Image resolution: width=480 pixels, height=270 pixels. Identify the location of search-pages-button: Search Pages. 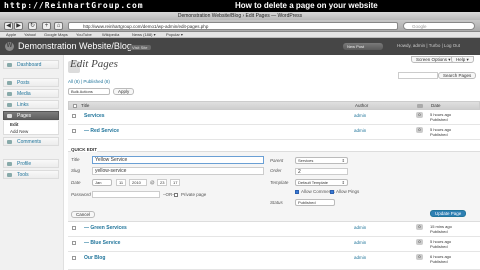
(457, 75).